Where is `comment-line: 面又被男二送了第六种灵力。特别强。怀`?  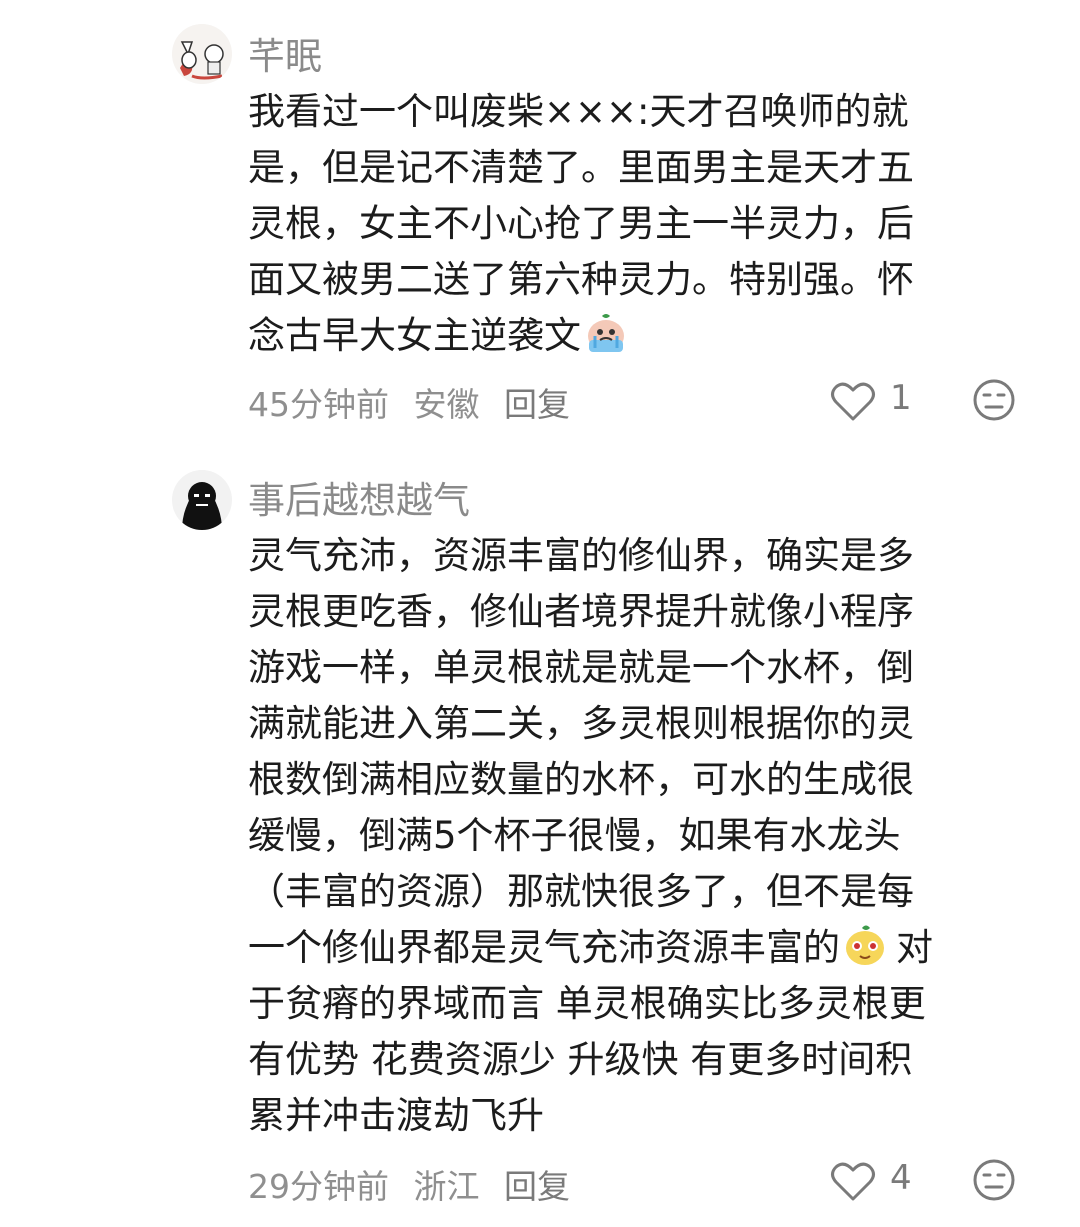 comment-line: 面又被男二送了第六种灵力。特别强。怀 is located at coordinates (581, 279).